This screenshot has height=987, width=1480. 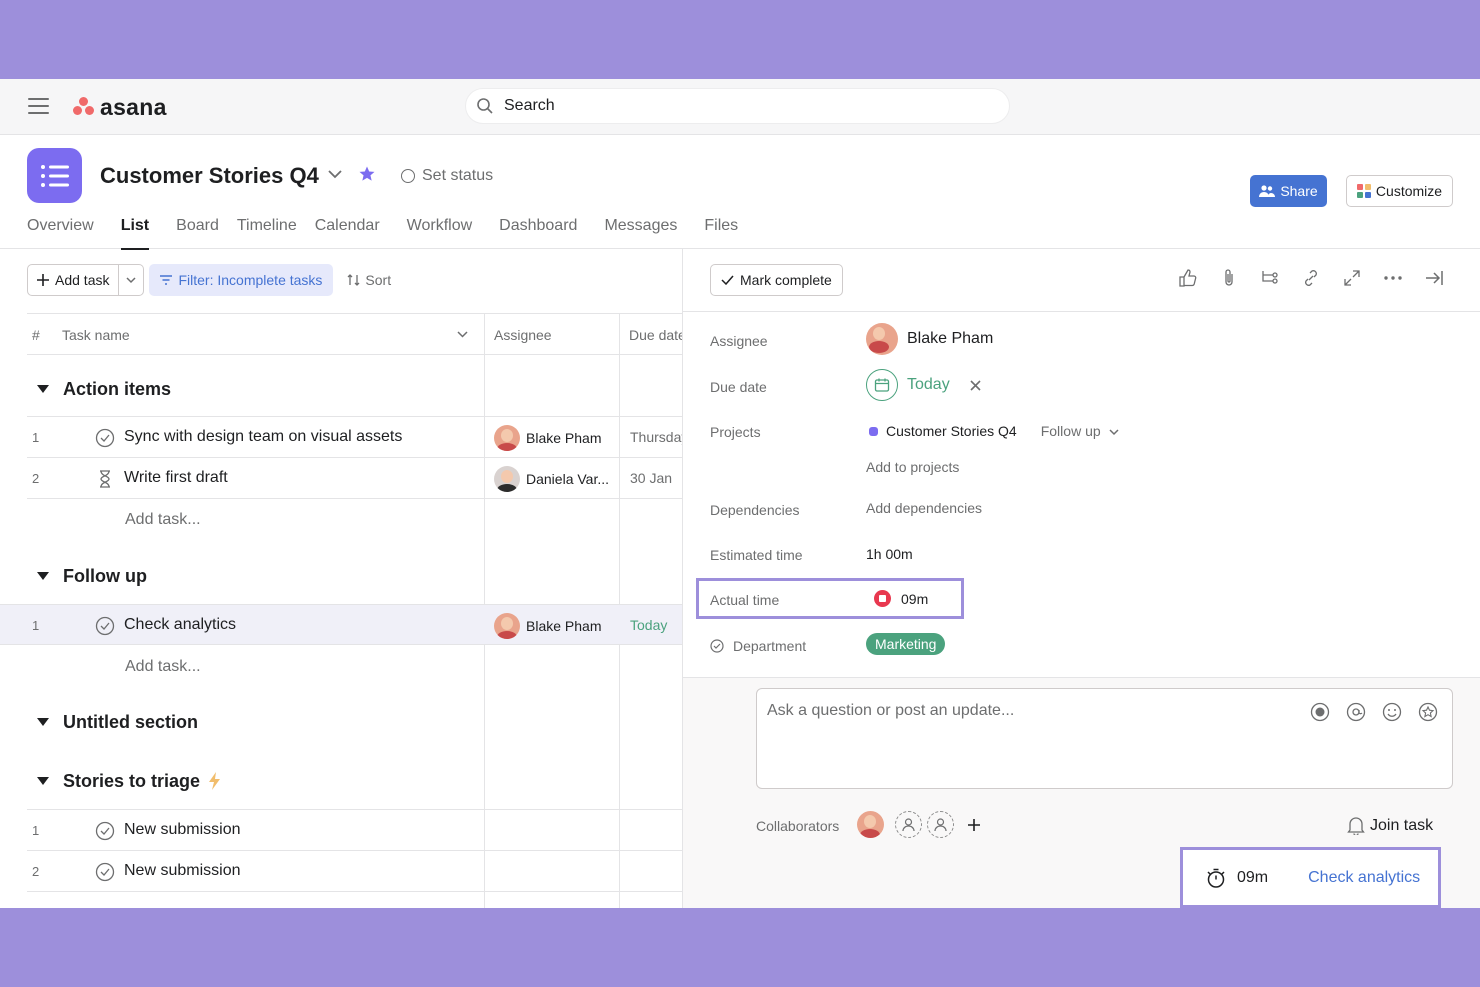 I want to click on department-field: Marketing, so click(x=906, y=644).